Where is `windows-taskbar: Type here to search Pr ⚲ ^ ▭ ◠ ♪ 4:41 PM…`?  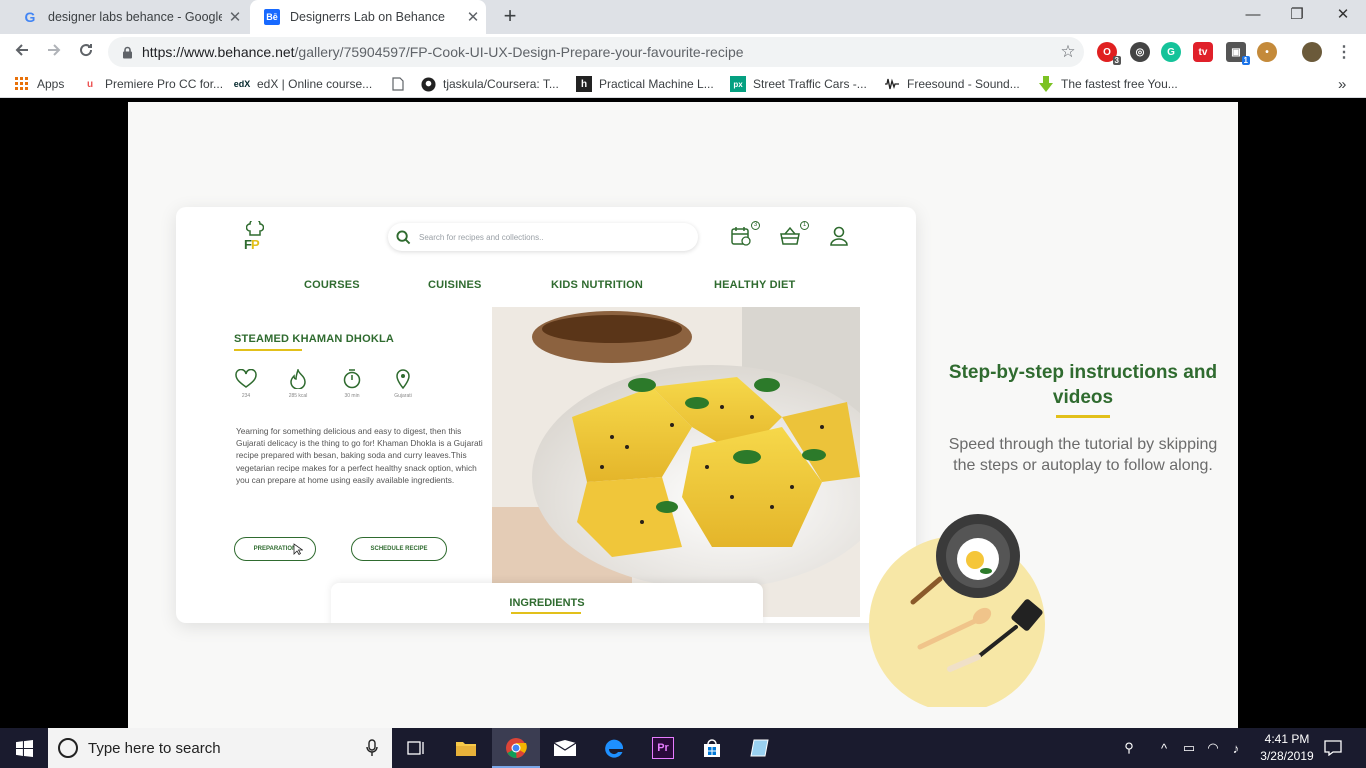 windows-taskbar: Type here to search Pr ⚲ ^ ▭ ◠ ♪ 4:41 PM… is located at coordinates (683, 748).